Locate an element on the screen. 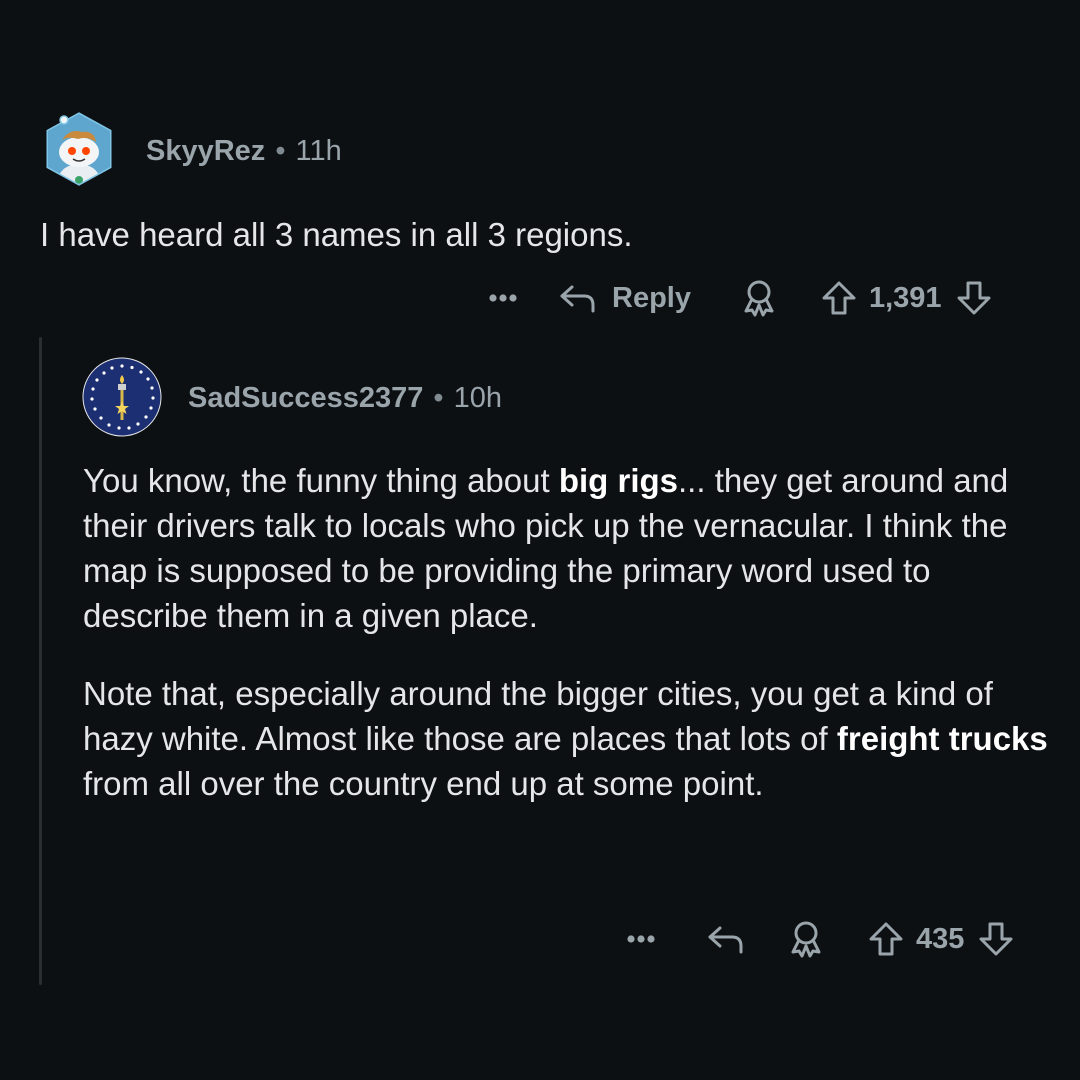  vote-controls: 1,391 is located at coordinates (906, 298).